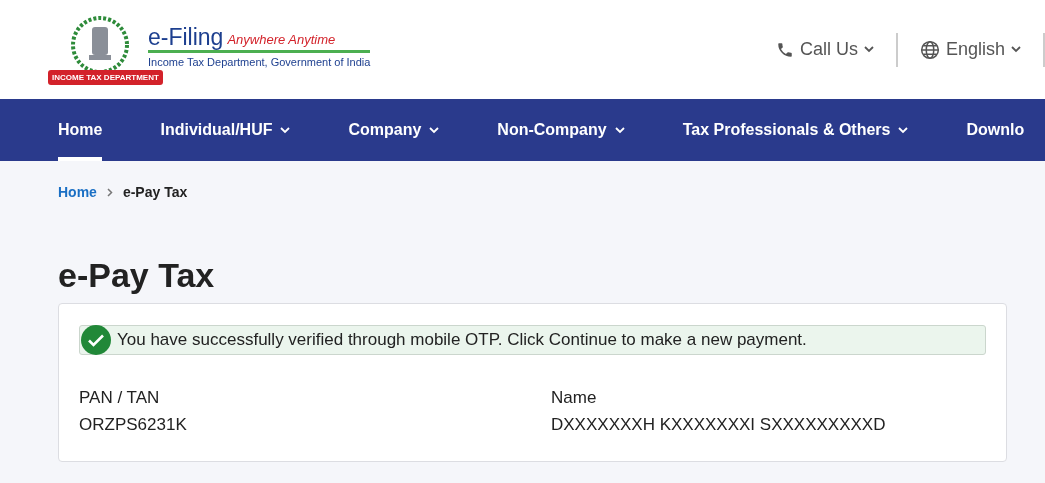 Image resolution: width=1045 pixels, height=483 pixels. I want to click on nav-tab: Downlo, so click(995, 130).